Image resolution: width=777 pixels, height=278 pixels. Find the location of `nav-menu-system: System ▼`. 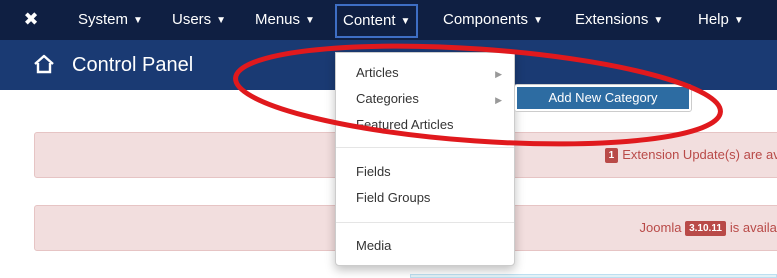

nav-menu-system: System ▼ is located at coordinates (110, 20).